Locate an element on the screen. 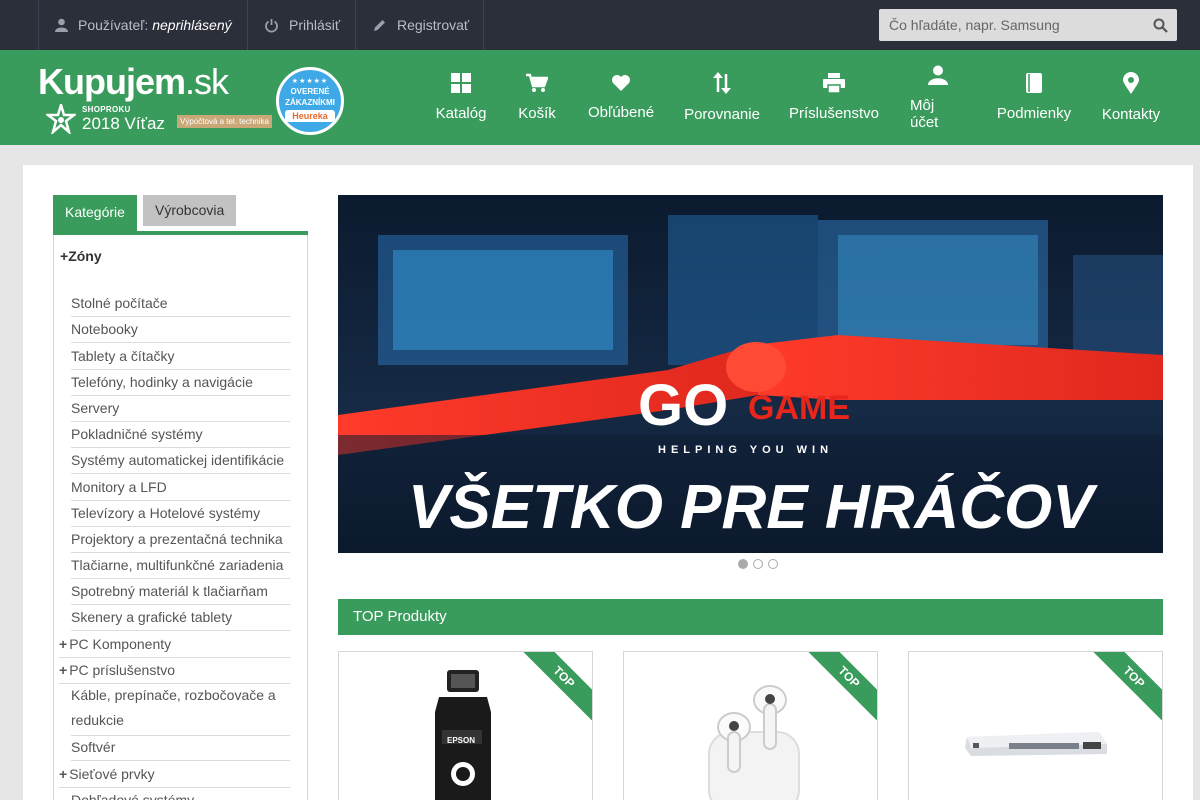  category-item-expandable: + PC príslušenstvo is located at coordinates (174, 670).